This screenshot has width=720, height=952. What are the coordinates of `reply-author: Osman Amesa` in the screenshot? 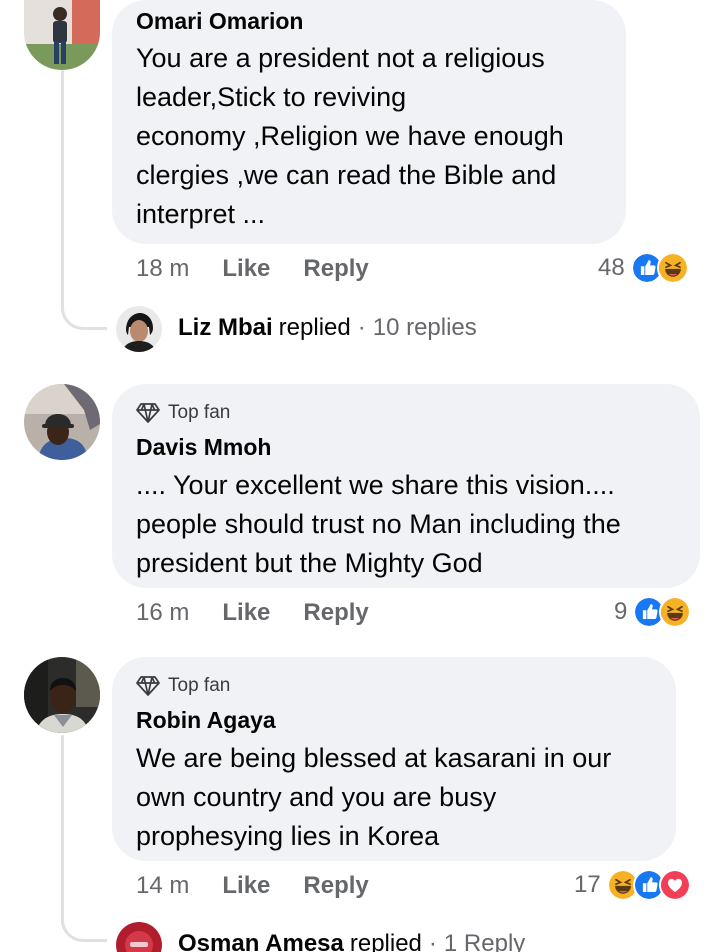 It's located at (261, 941).